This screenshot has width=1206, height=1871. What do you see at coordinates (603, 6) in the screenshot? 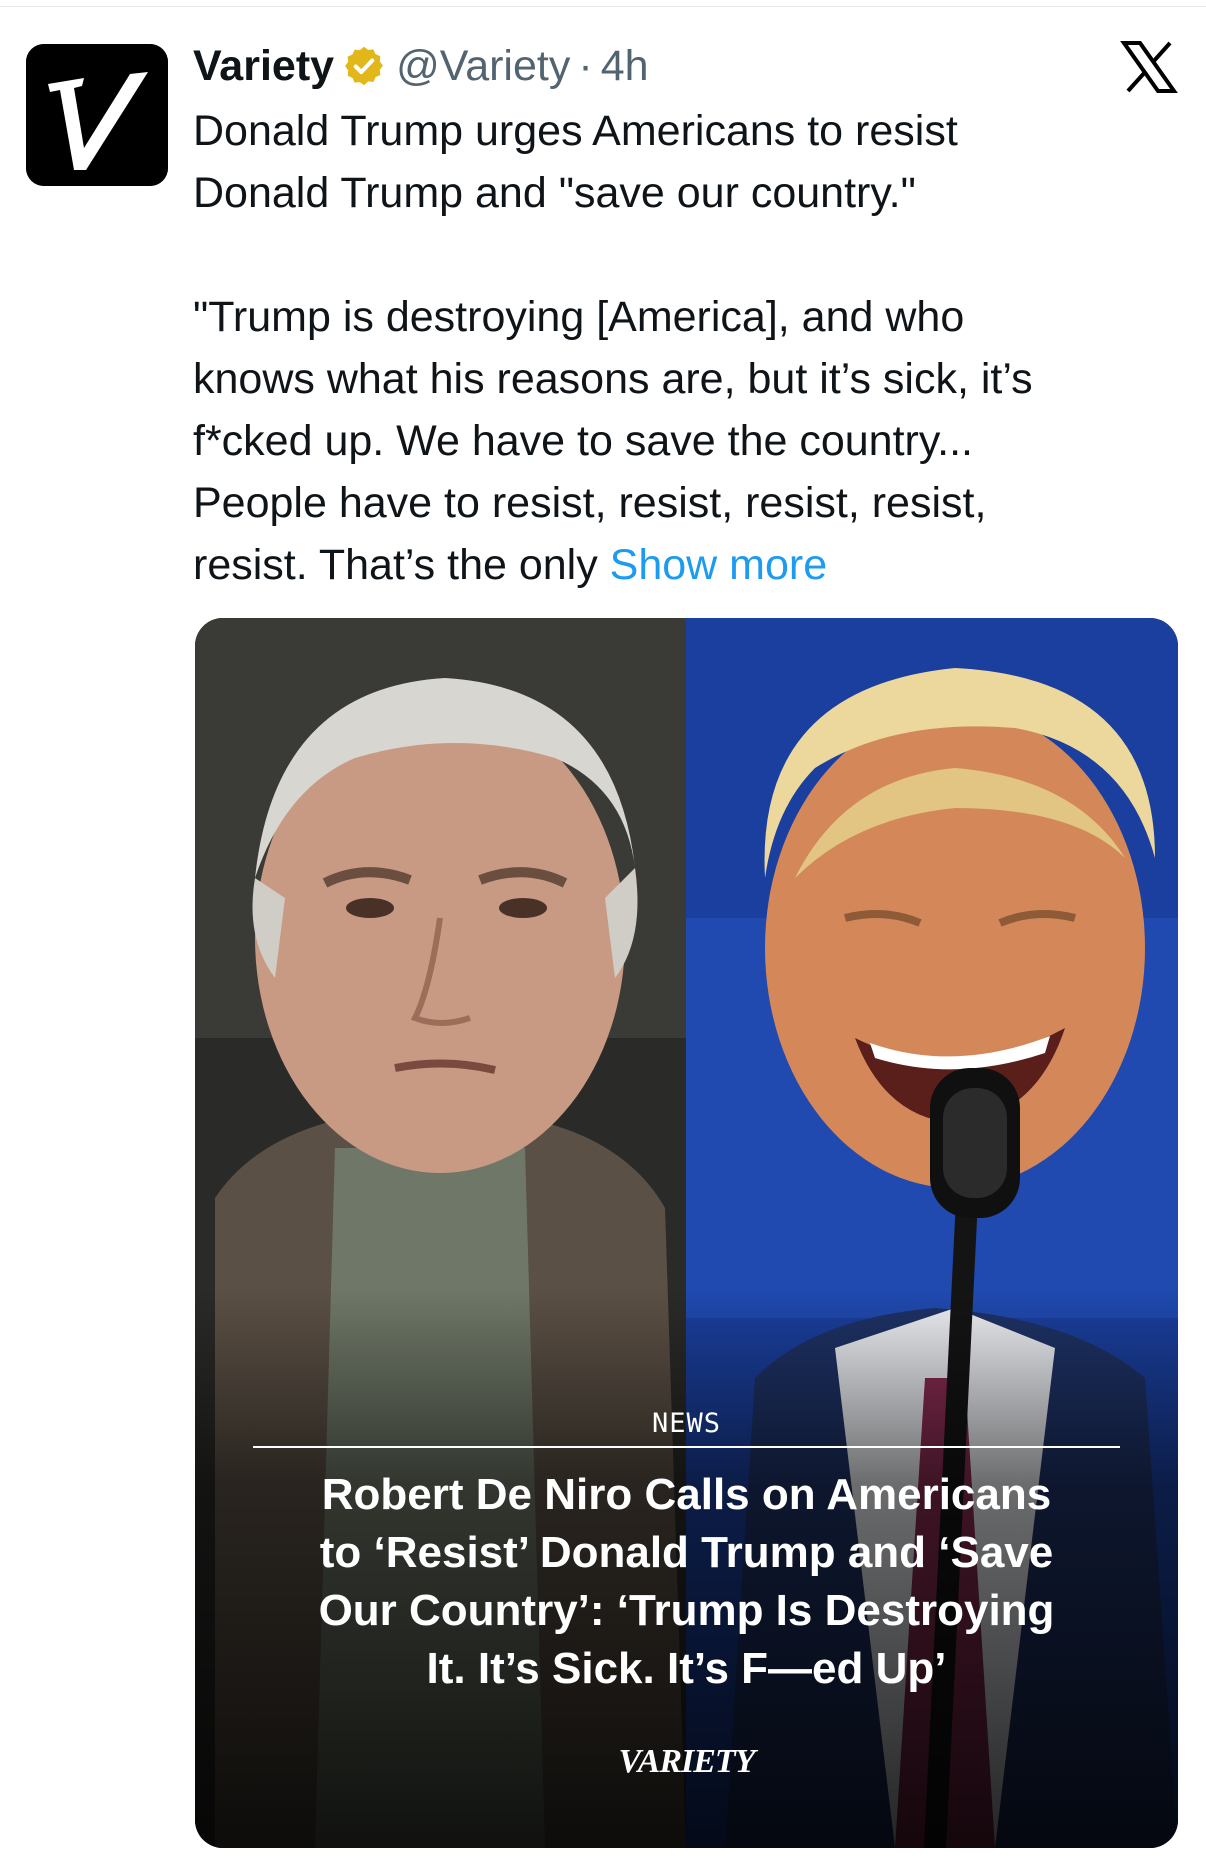
I see `top-divider` at bounding box center [603, 6].